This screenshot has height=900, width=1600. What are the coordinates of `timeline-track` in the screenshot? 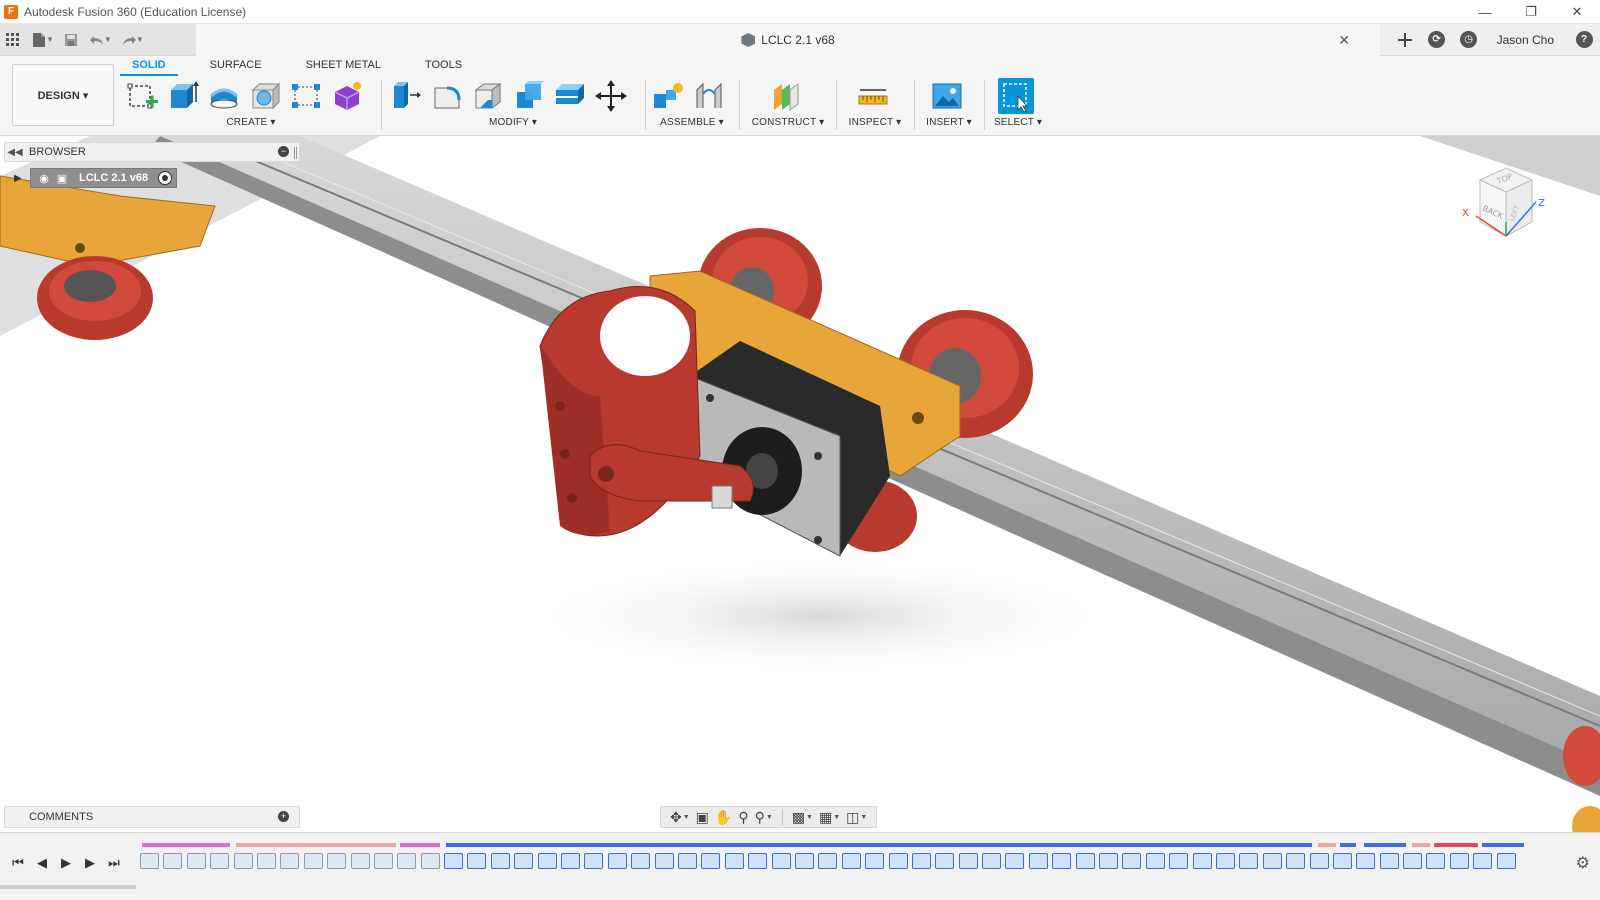 It's located at (835, 861).